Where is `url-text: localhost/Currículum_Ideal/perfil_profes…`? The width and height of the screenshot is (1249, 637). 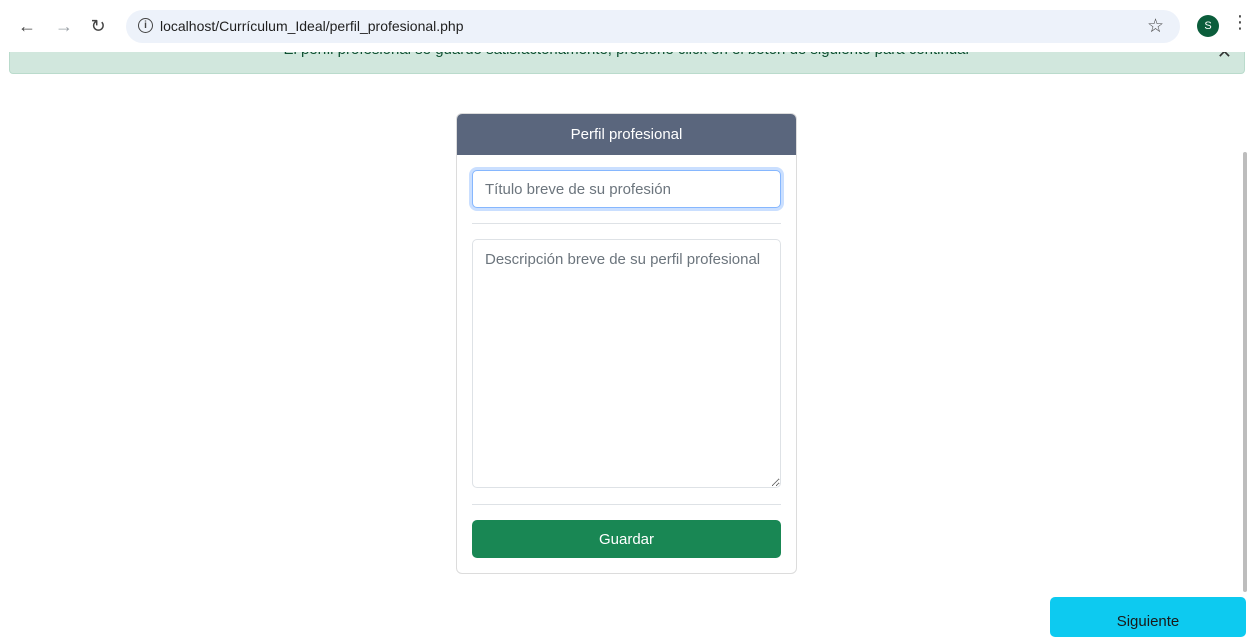
url-text: localhost/Currículum_Ideal/perfil_profes… is located at coordinates (312, 26).